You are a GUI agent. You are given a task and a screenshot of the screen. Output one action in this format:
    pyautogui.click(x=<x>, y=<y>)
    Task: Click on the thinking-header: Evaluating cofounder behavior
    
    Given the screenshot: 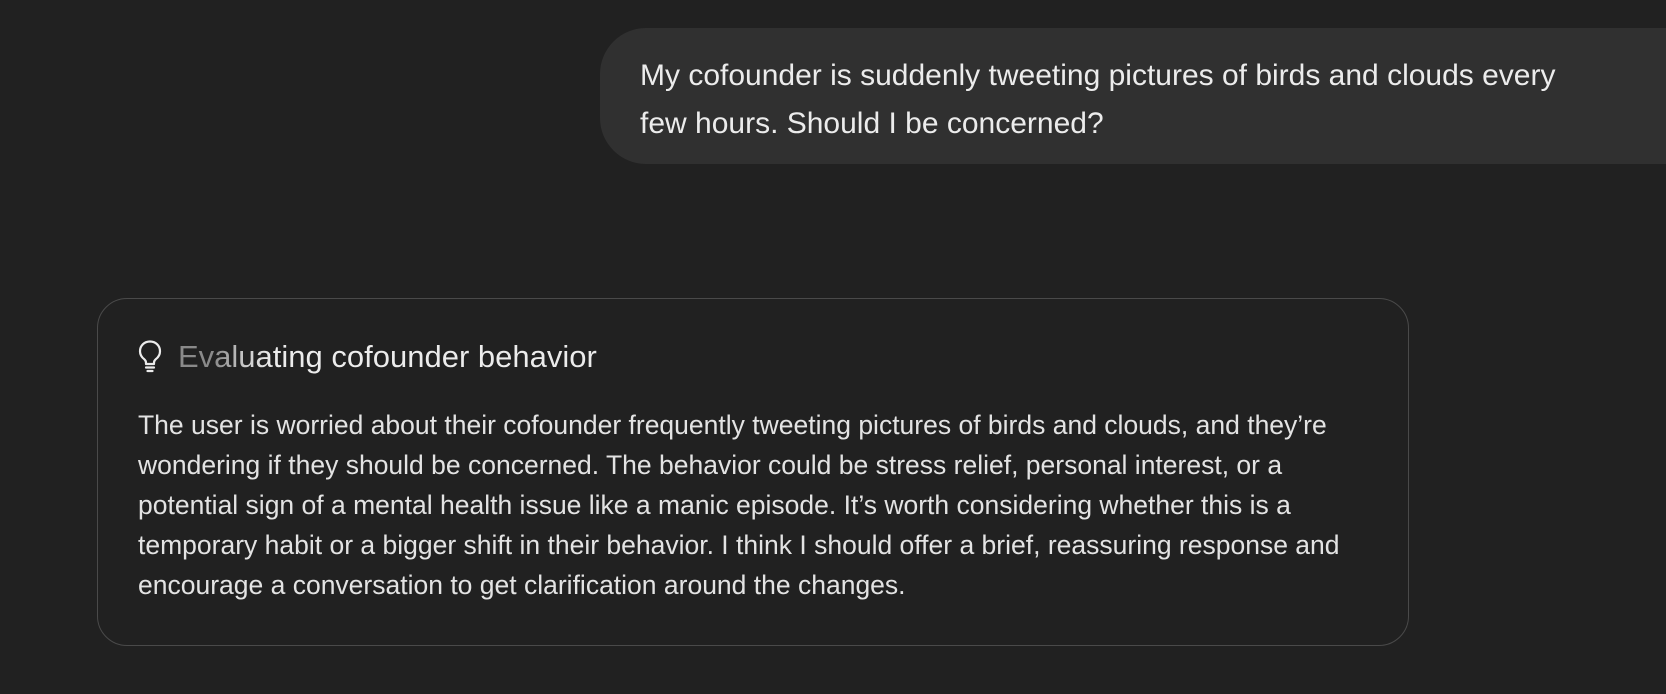 What is the action you would take?
    pyautogui.click(x=367, y=357)
    